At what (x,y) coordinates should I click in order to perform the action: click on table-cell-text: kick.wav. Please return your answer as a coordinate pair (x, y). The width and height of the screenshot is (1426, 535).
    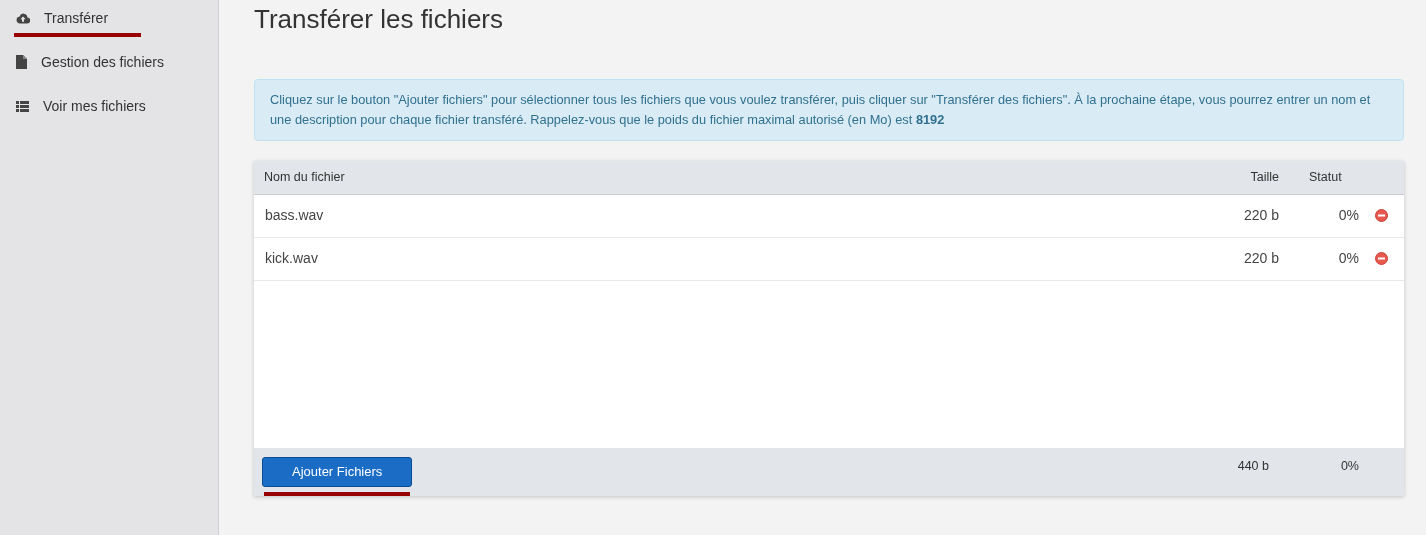
    Looking at the image, I should click on (291, 259).